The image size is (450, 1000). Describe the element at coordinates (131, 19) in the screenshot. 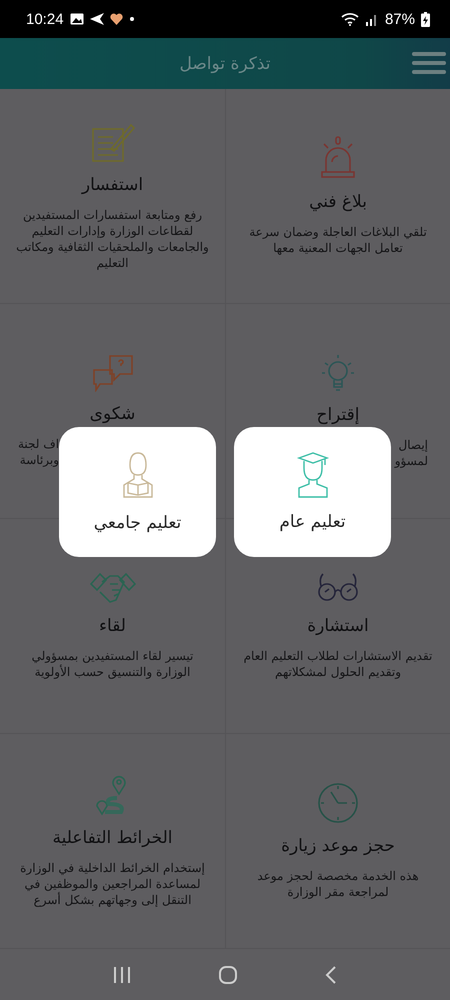

I see `dot-icon` at that location.